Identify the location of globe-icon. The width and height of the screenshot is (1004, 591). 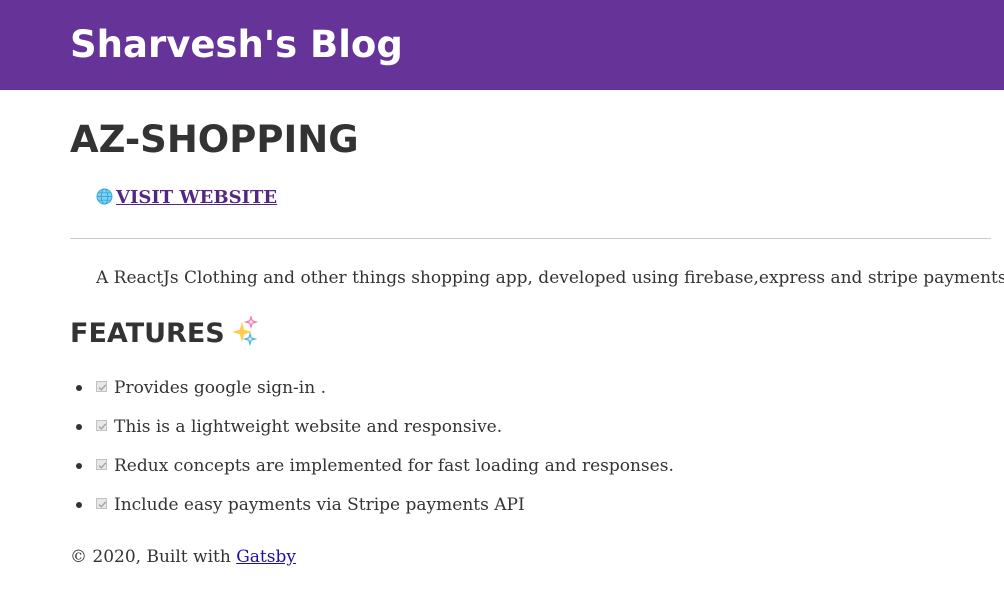
(104, 200).